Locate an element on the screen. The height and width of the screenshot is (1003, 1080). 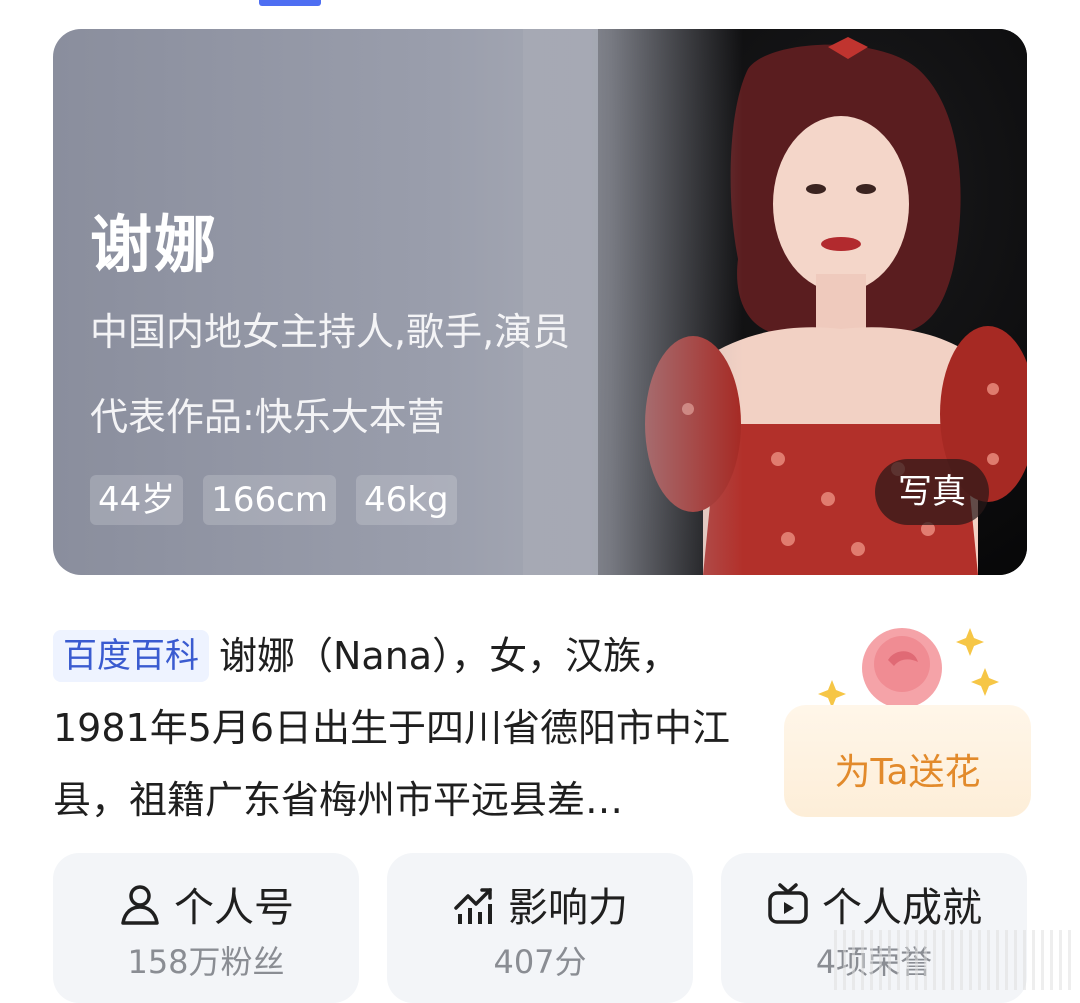
stat-title-influence: 影响力 is located at coordinates (568, 908).